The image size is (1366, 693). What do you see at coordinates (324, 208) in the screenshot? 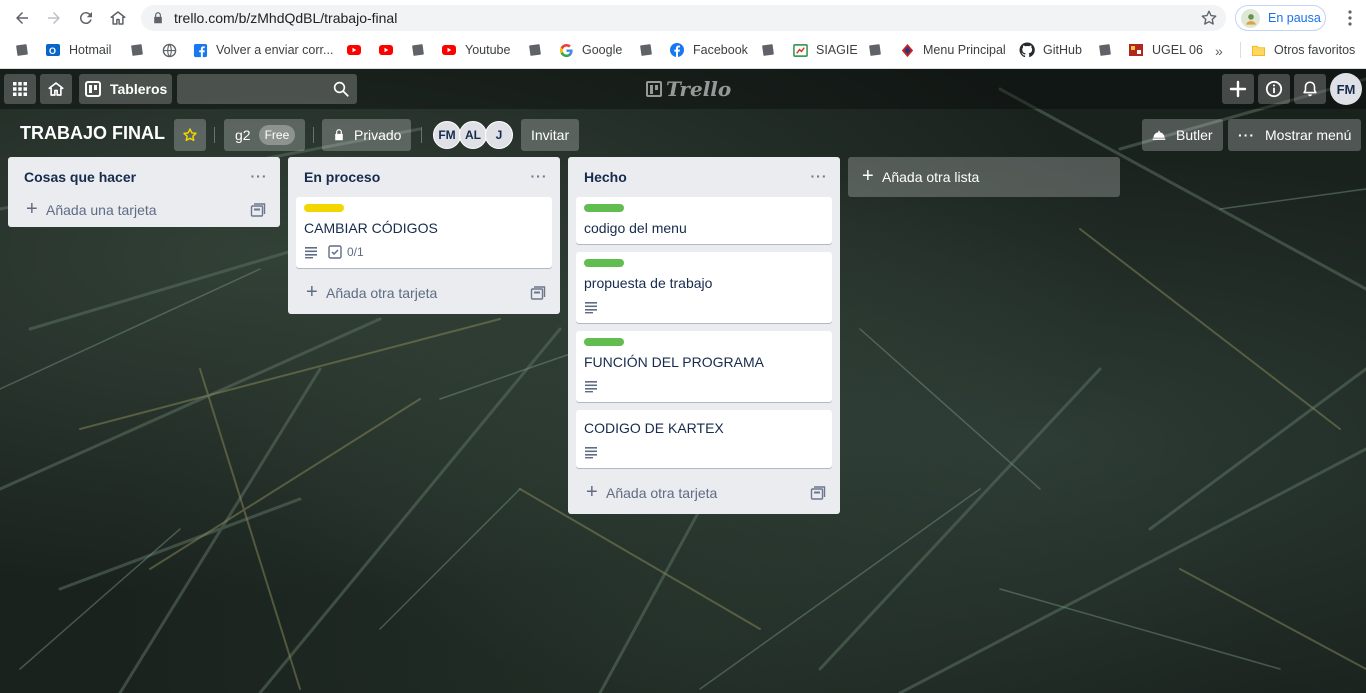
I see `card-label-yellow` at bounding box center [324, 208].